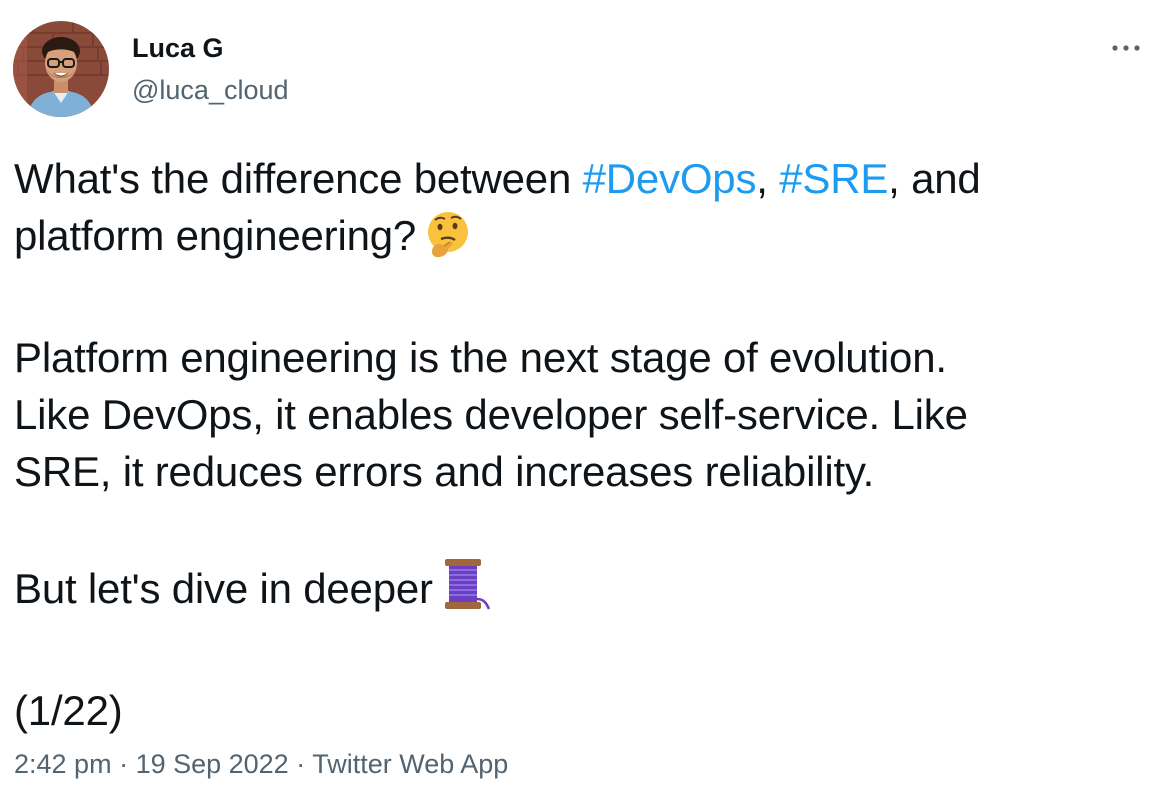  Describe the element at coordinates (410, 764) in the screenshot. I see `tweet-source-link: Twitter Web App` at that location.